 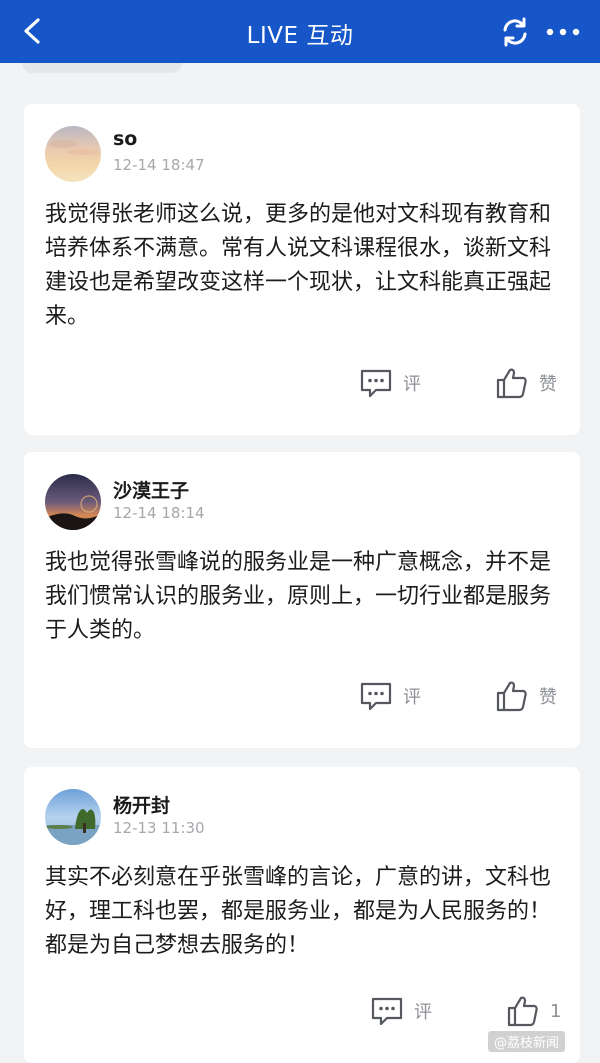 I want to click on previous-card-edge, so click(x=102, y=68).